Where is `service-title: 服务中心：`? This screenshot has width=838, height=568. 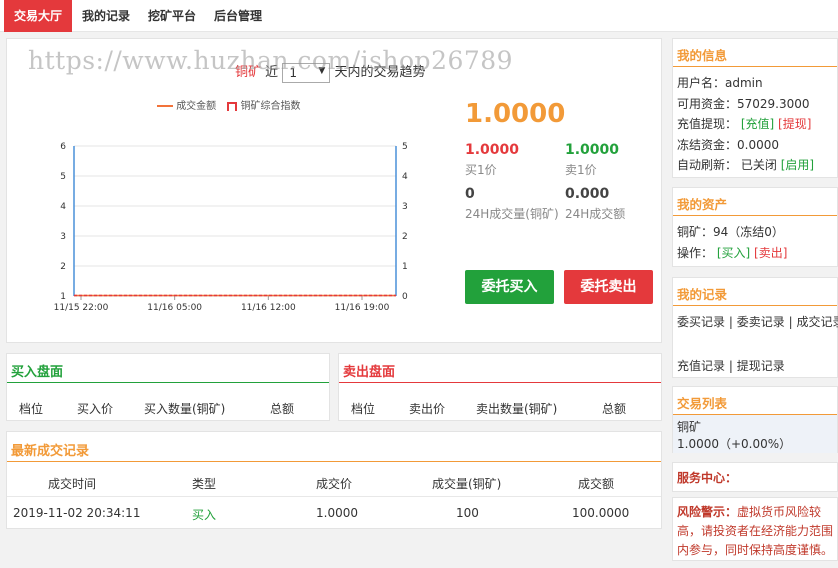 service-title: 服务中心： is located at coordinates (707, 478).